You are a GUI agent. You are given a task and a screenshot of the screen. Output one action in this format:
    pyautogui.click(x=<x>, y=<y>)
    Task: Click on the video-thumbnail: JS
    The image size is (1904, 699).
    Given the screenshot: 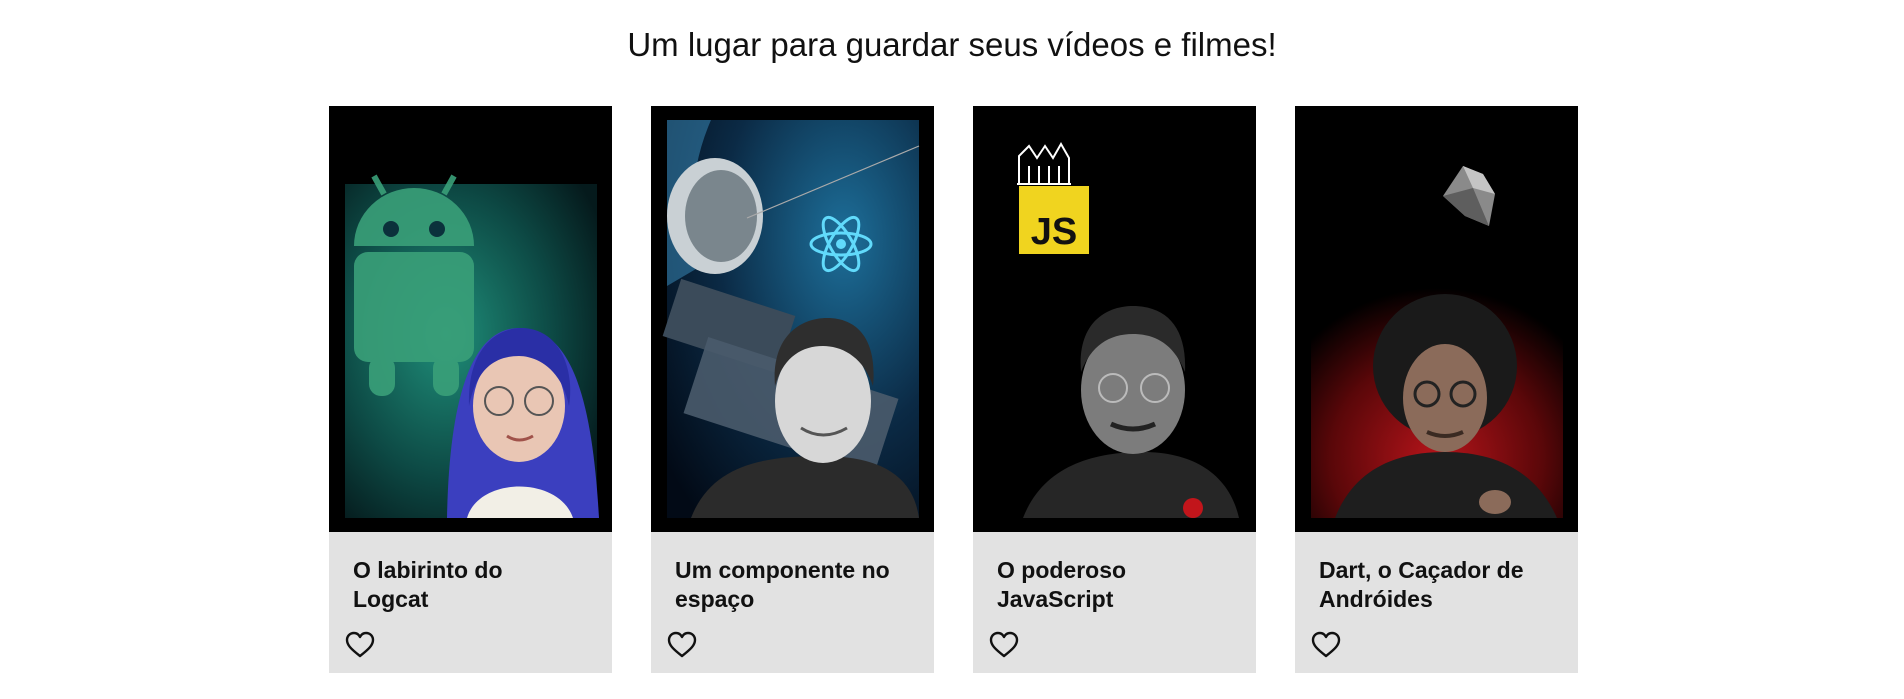 What is the action you would take?
    pyautogui.click(x=1114, y=319)
    